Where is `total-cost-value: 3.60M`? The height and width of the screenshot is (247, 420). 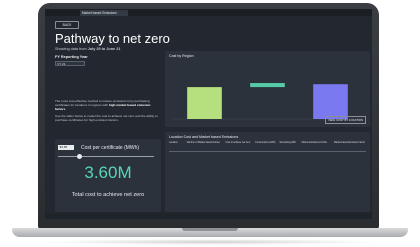
total-cost-value: 3.60M is located at coordinates (108, 172).